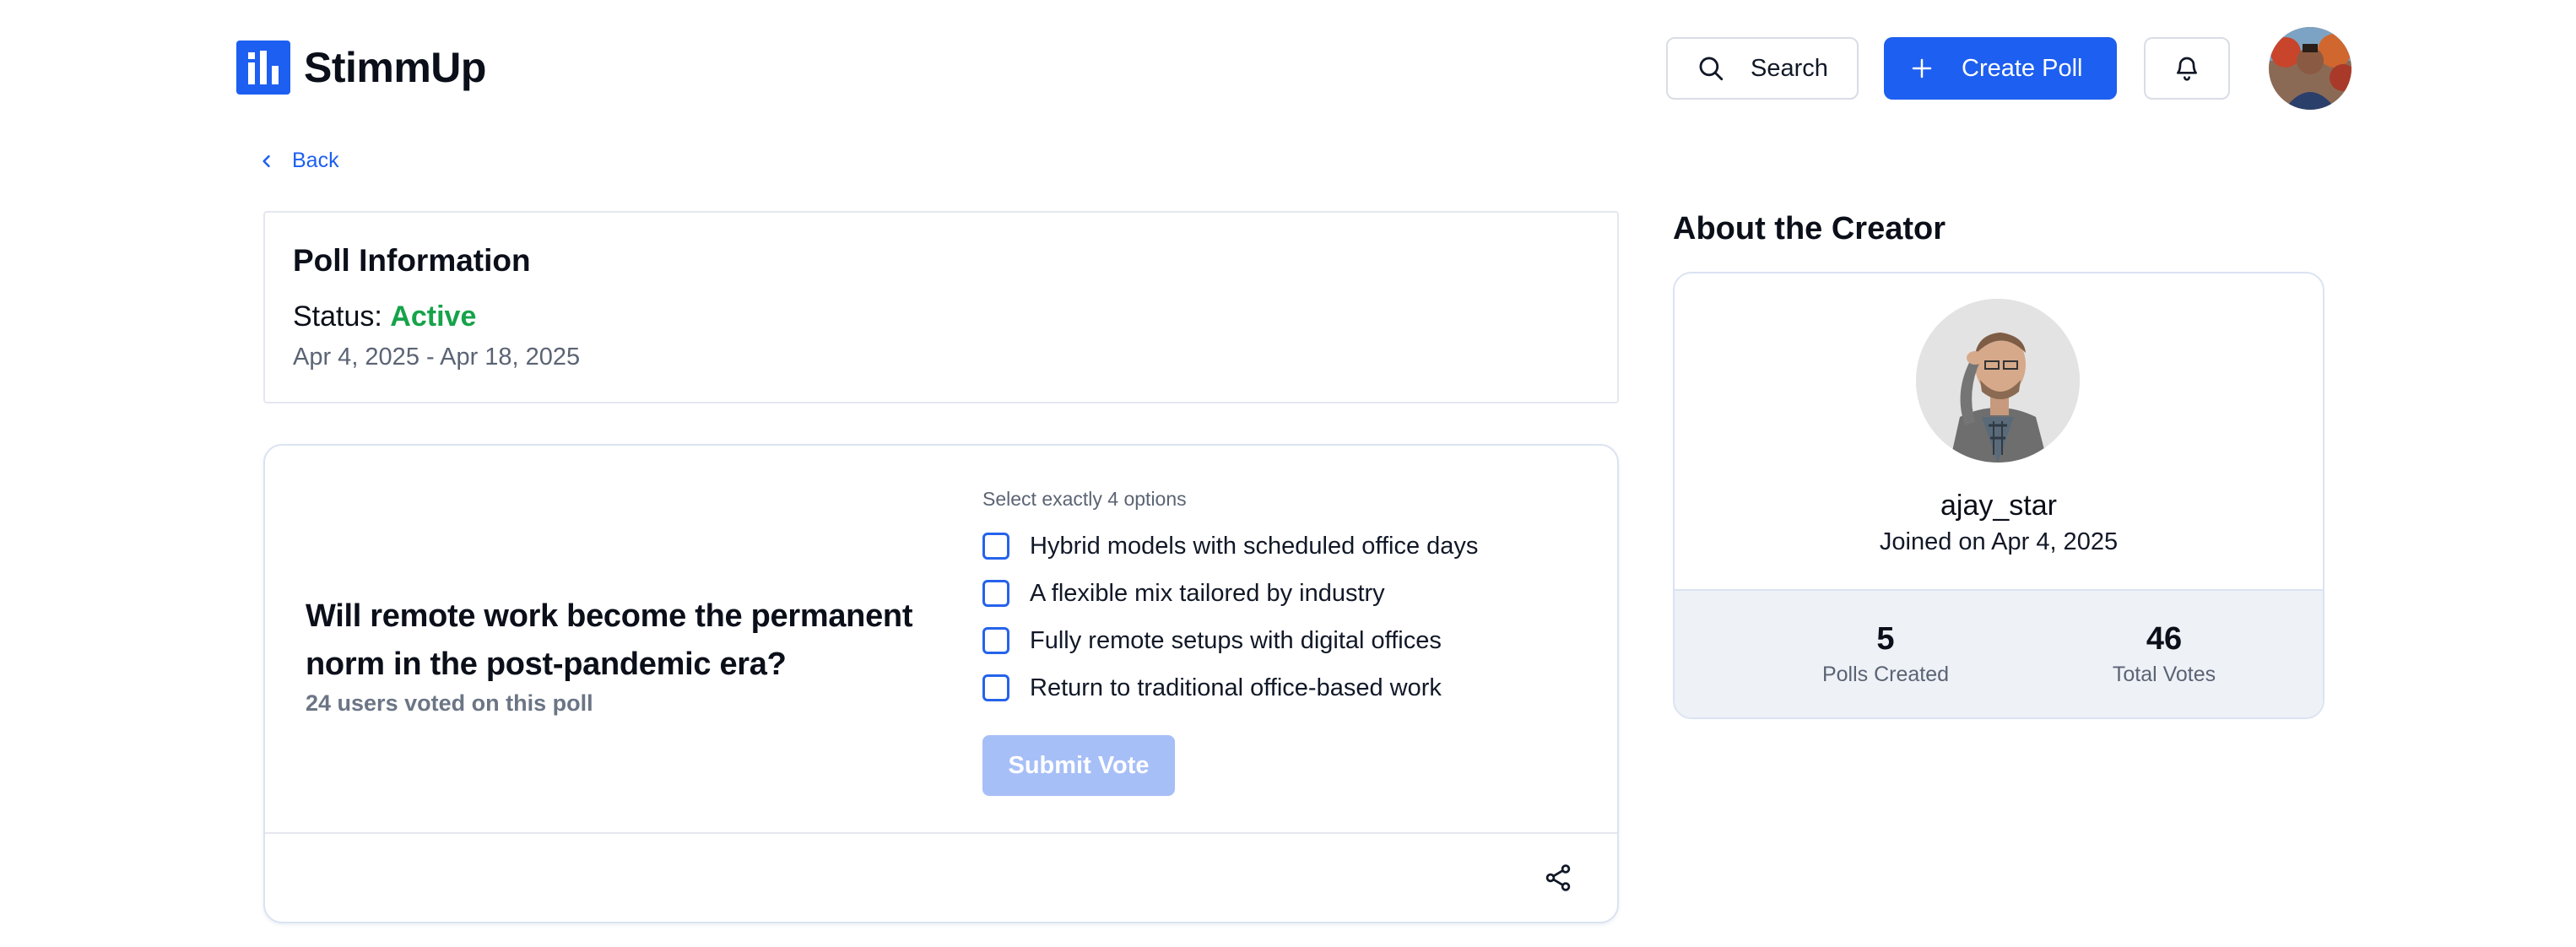 This screenshot has width=2576, height=947. Describe the element at coordinates (1236, 640) in the screenshot. I see `option-label: Fully remote setups with digital offices` at that location.